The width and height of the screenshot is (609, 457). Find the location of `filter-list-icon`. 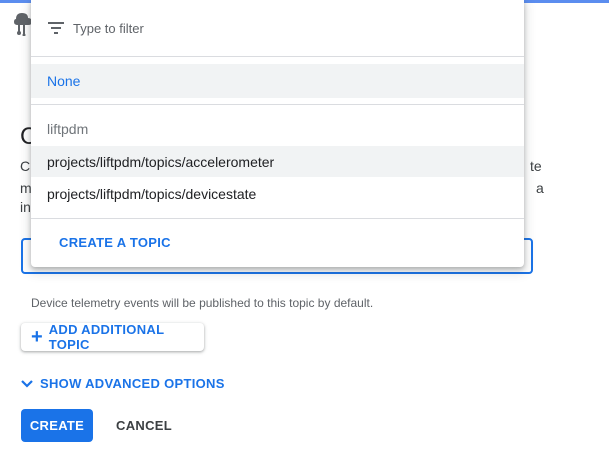

filter-list-icon is located at coordinates (56, 28).